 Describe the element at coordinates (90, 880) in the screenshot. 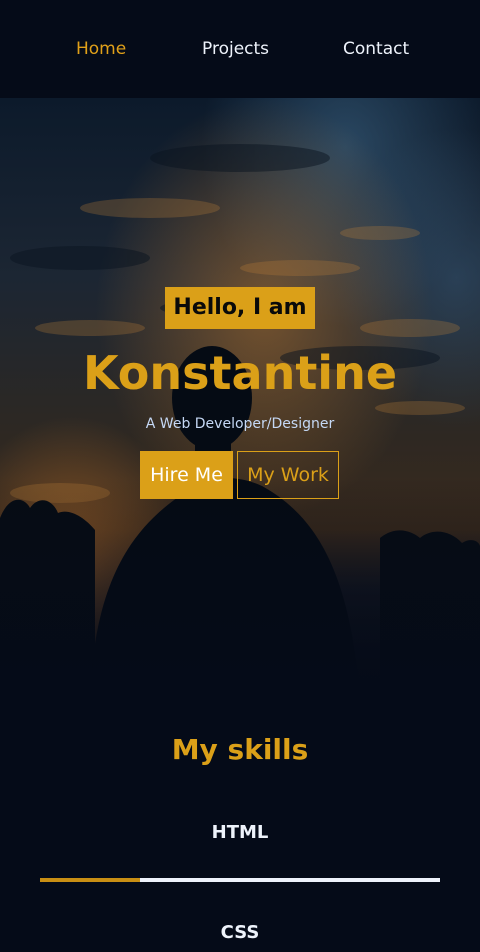

I see `skill-bar-fill-html` at that location.